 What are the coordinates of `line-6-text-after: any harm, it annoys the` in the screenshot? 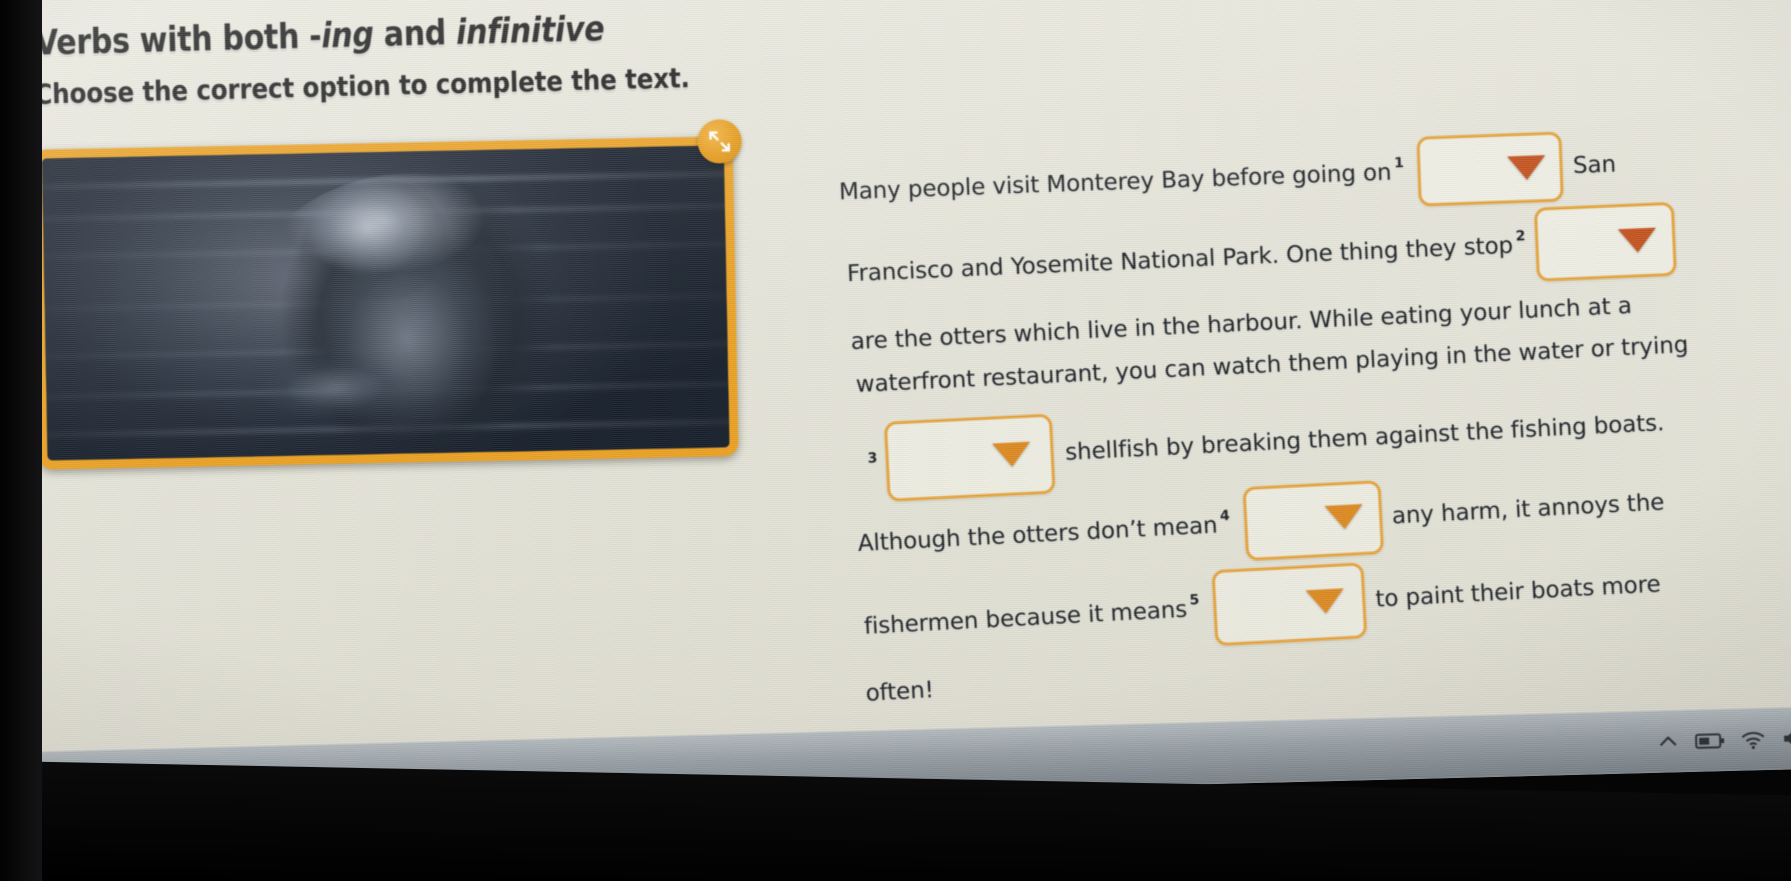 It's located at (1528, 509).